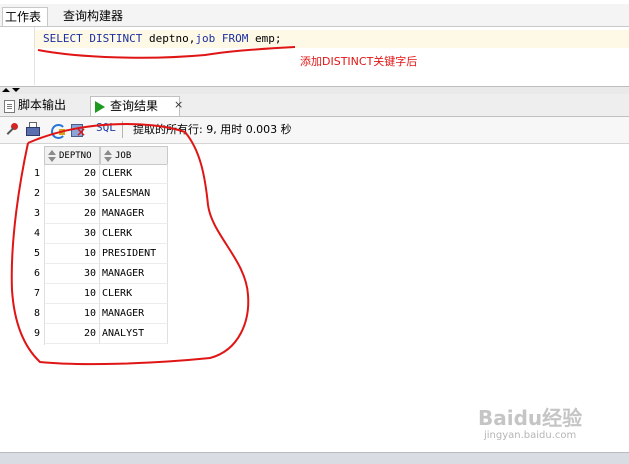 Image resolution: width=629 pixels, height=464 pixels. I want to click on sql-keyword-job: job, so click(205, 38).